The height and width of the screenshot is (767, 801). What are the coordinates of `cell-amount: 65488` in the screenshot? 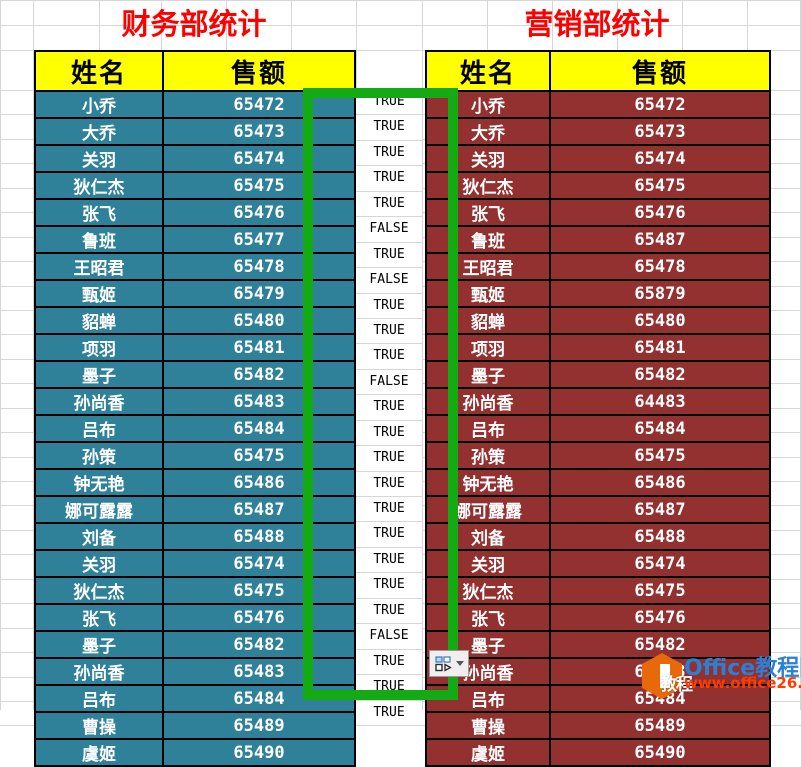 It's located at (660, 536).